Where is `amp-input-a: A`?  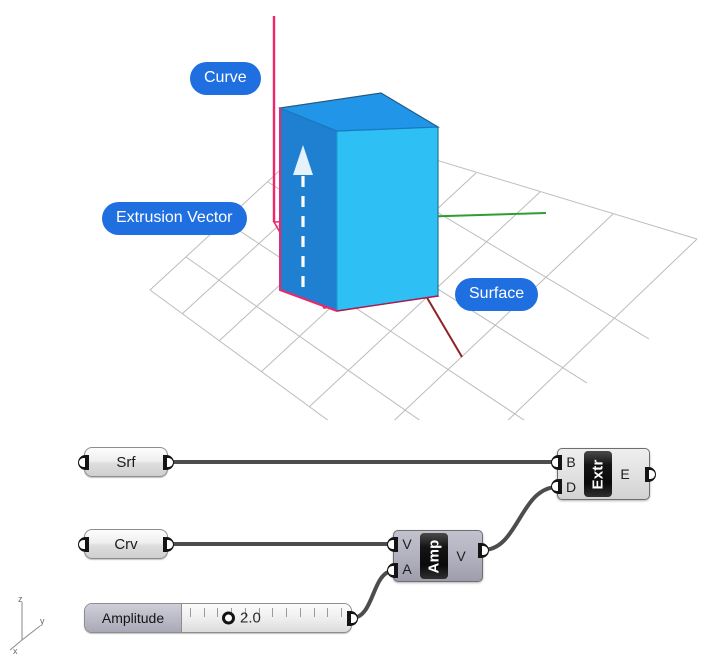
amp-input-a: A is located at coordinates (406, 569).